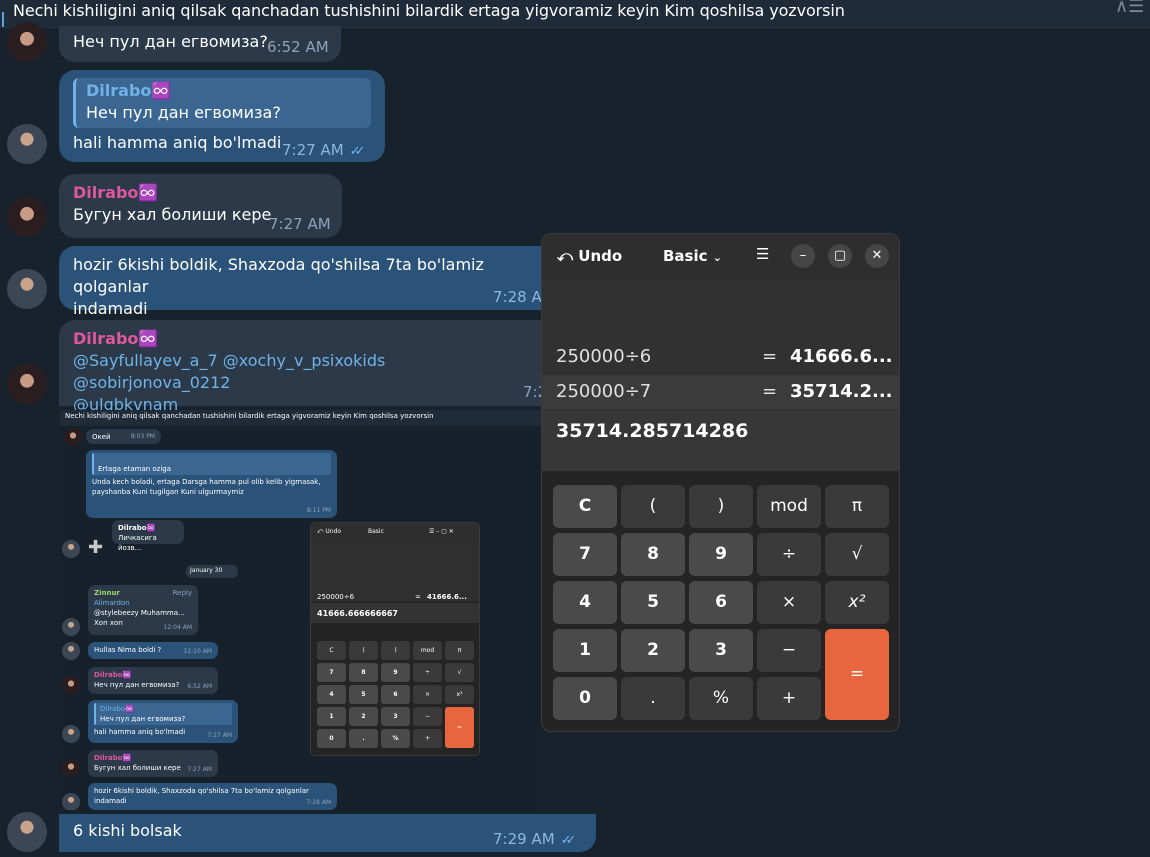 This screenshot has height=857, width=1150. What do you see at coordinates (153, 680) in the screenshot?
I see `shot-message: Dilrabo♾️ Неч пул дан егвомиза? 6:52 AM` at bounding box center [153, 680].